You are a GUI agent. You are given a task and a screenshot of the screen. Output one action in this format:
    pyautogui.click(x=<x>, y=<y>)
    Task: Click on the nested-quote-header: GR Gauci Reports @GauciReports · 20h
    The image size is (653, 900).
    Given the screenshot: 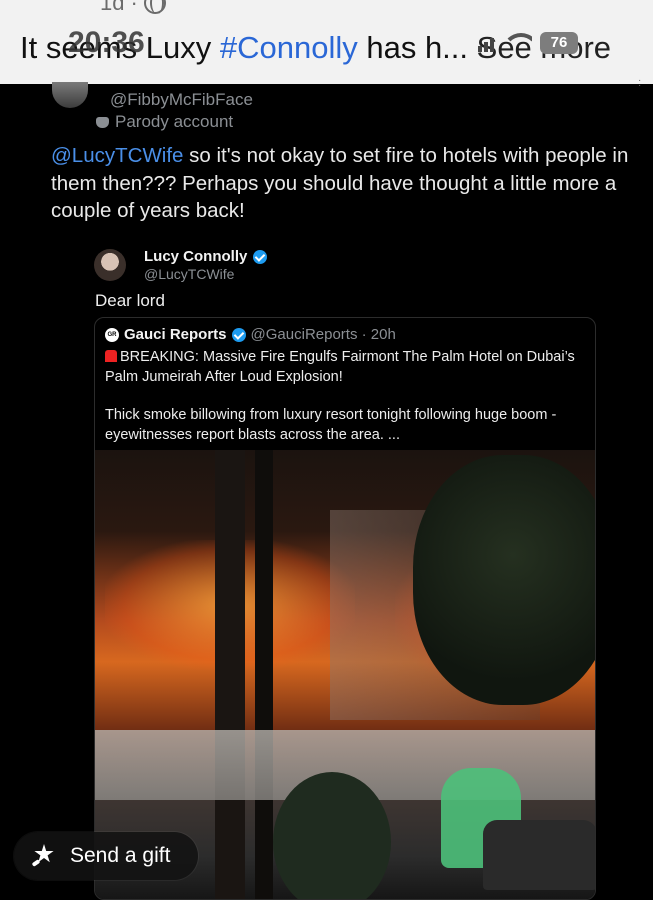 What is the action you would take?
    pyautogui.click(x=250, y=334)
    